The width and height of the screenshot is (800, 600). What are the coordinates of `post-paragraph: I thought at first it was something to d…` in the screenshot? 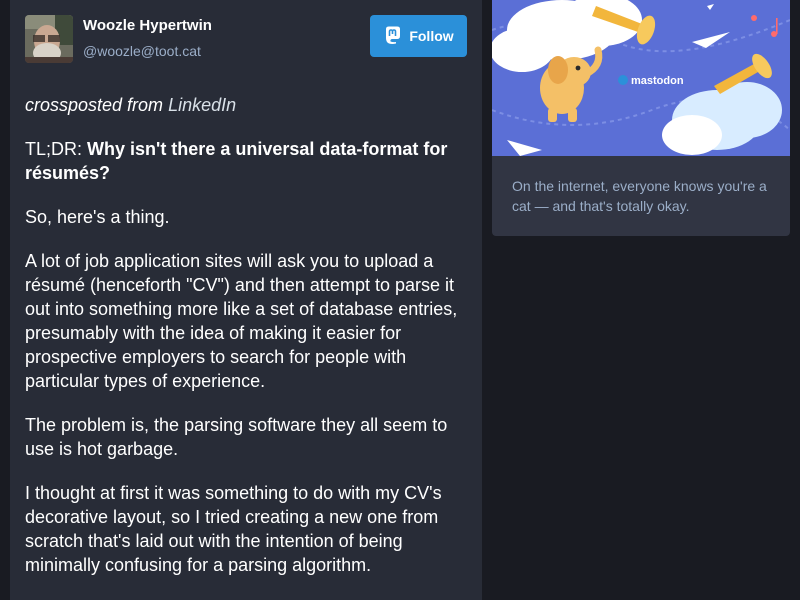 It's located at (233, 529).